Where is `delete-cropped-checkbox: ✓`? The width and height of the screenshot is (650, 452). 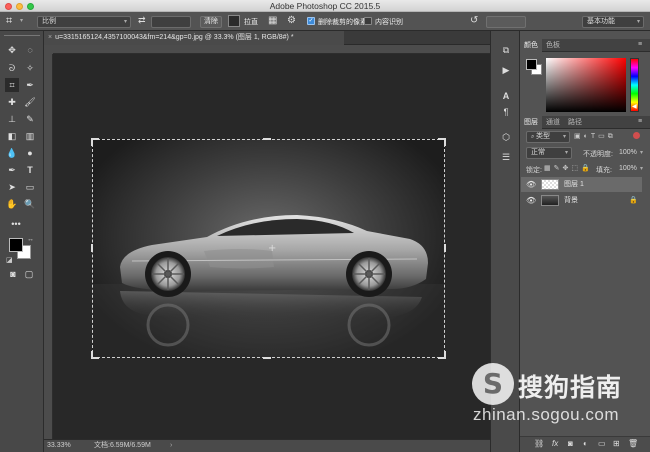 delete-cropped-checkbox: ✓ is located at coordinates (311, 21).